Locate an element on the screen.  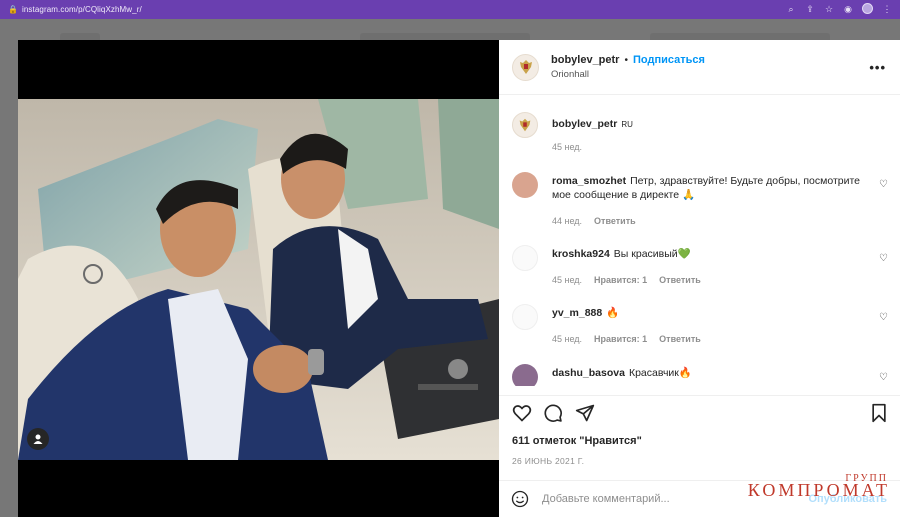
comment-body: dashu_basova Красавчик🔥 is located at coordinates (712, 373).